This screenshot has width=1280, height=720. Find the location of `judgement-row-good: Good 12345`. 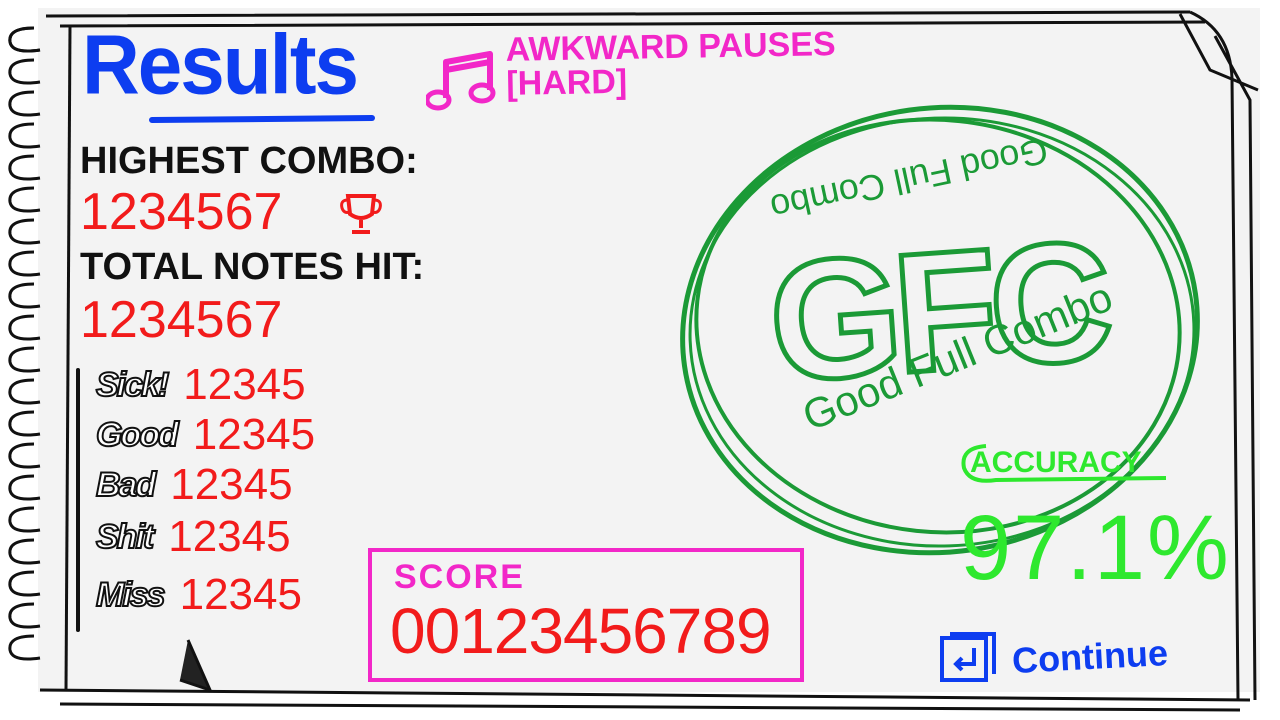

judgement-row-good: Good 12345 is located at coordinates (205, 435).